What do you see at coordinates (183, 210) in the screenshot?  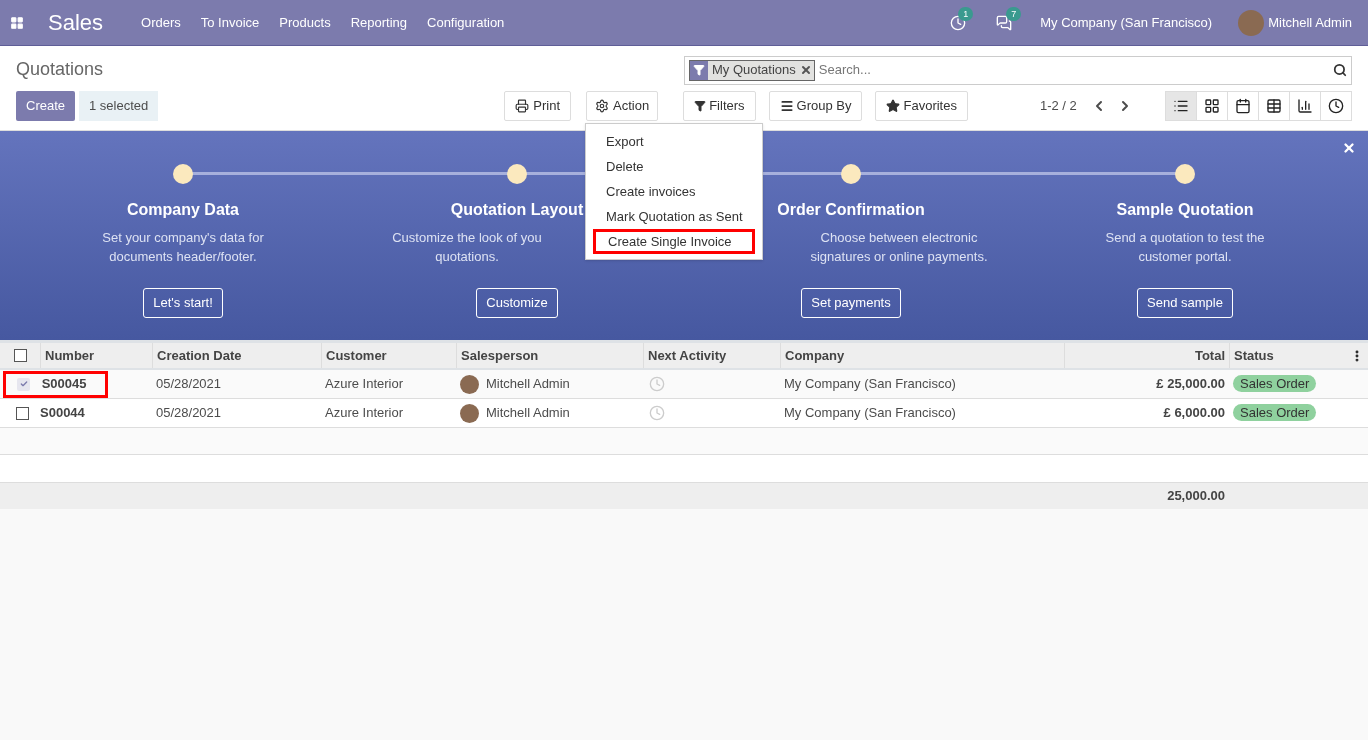 I see `step-title: Company Data` at bounding box center [183, 210].